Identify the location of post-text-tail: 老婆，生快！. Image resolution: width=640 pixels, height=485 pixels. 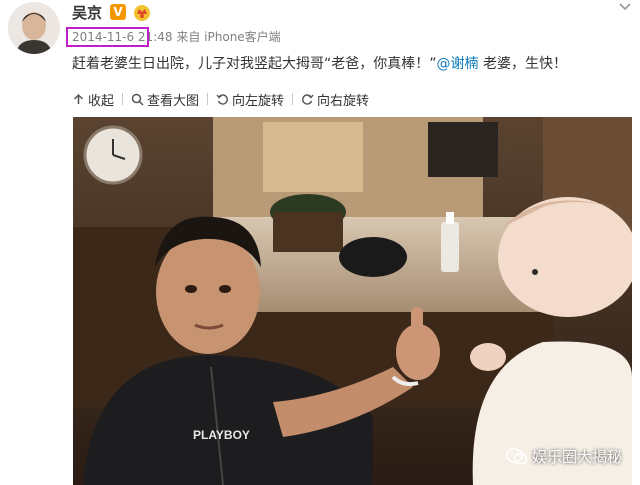
(522, 64).